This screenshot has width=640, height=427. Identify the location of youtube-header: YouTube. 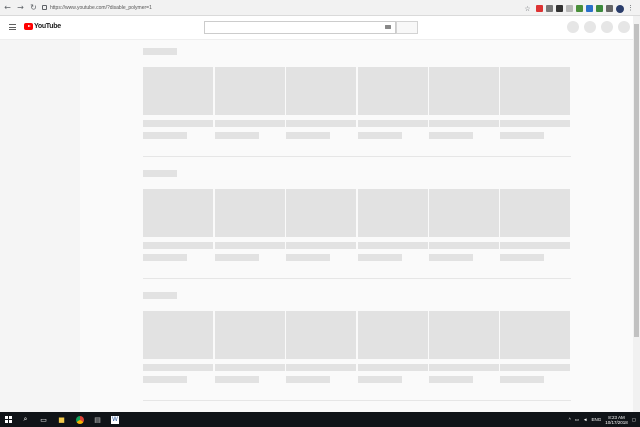
(316, 28).